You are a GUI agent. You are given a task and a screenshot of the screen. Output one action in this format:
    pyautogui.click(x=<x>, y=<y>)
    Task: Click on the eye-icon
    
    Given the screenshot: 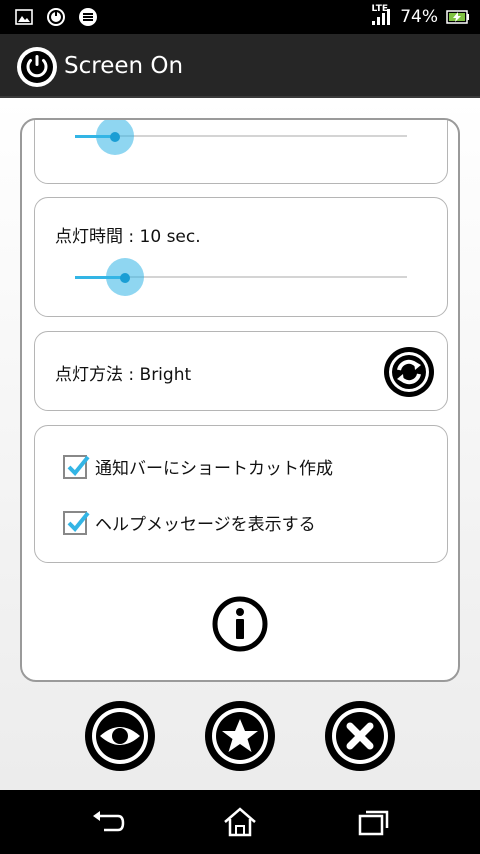 What is the action you would take?
    pyautogui.click(x=120, y=736)
    